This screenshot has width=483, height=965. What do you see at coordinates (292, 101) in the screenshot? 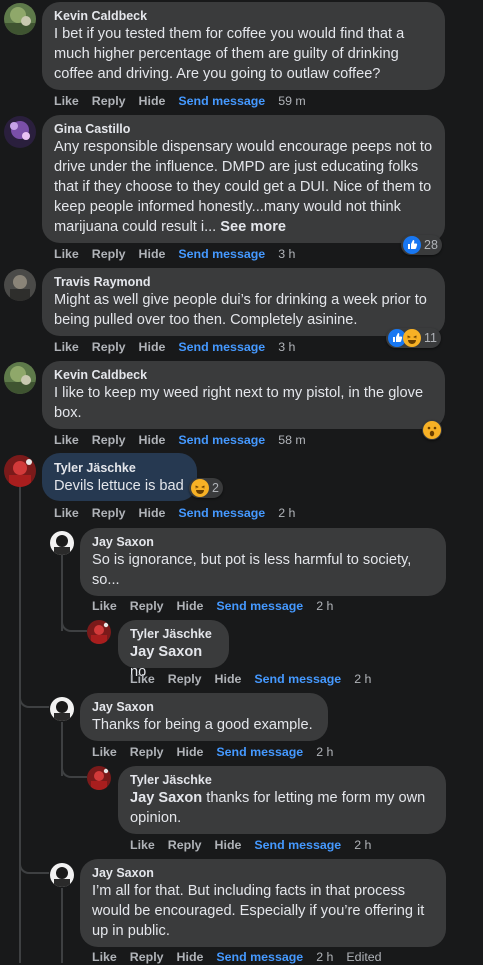
I see `timestamp: 59 m` at bounding box center [292, 101].